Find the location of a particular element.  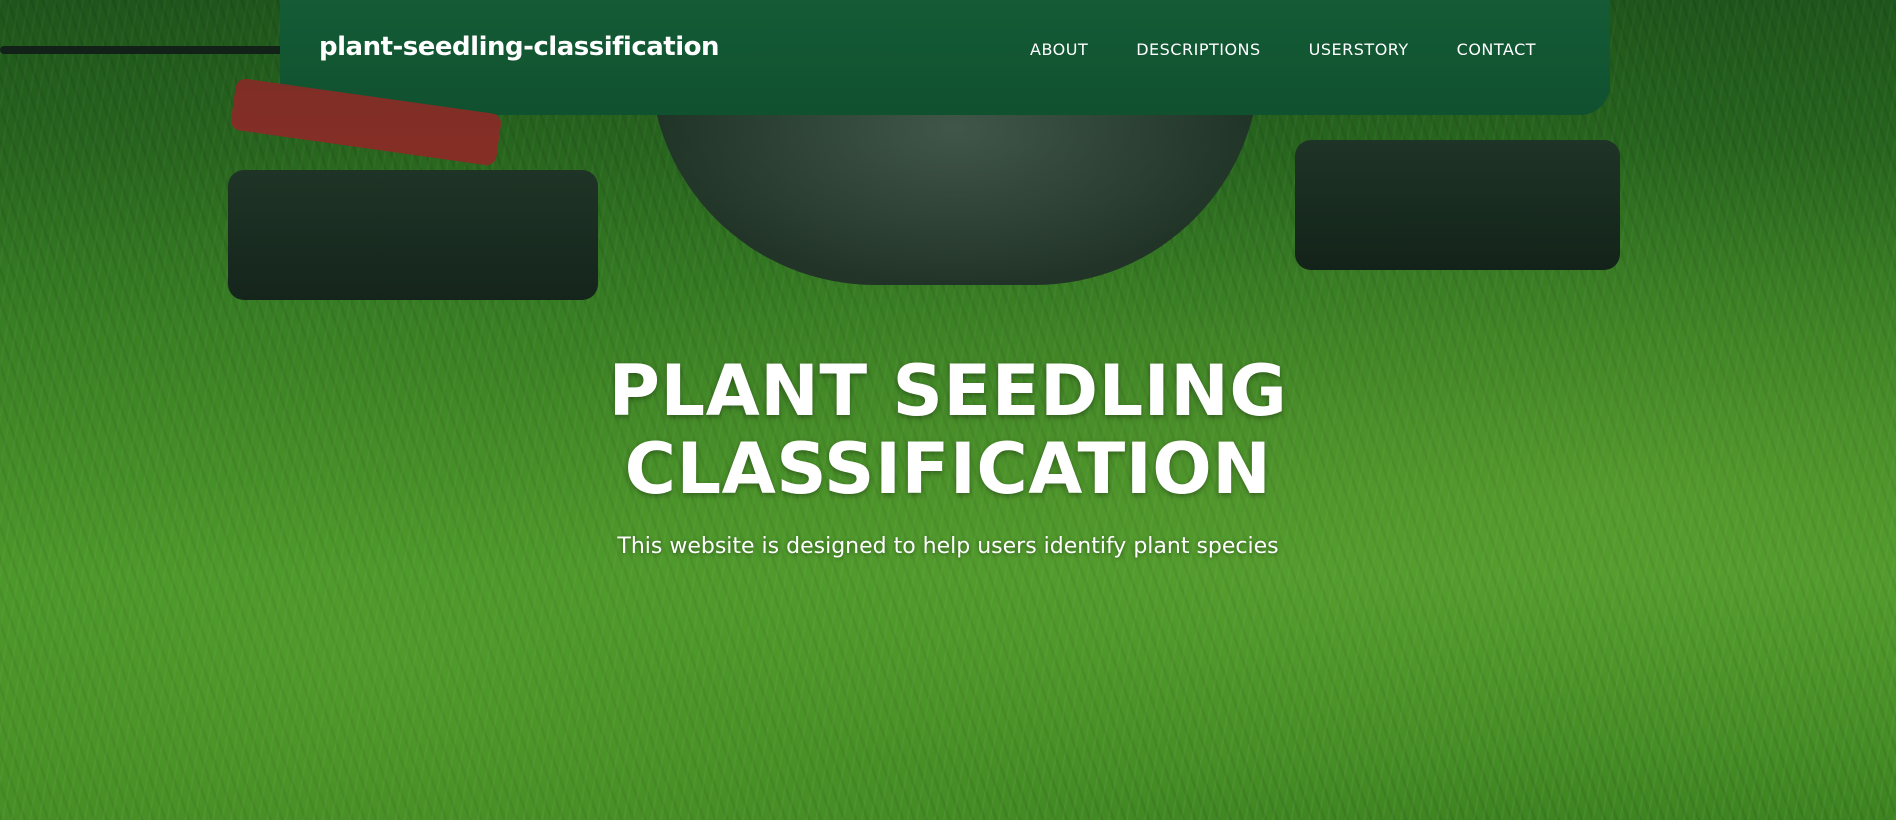

nav-item-userstory: USERSTORY is located at coordinates (1359, 49).